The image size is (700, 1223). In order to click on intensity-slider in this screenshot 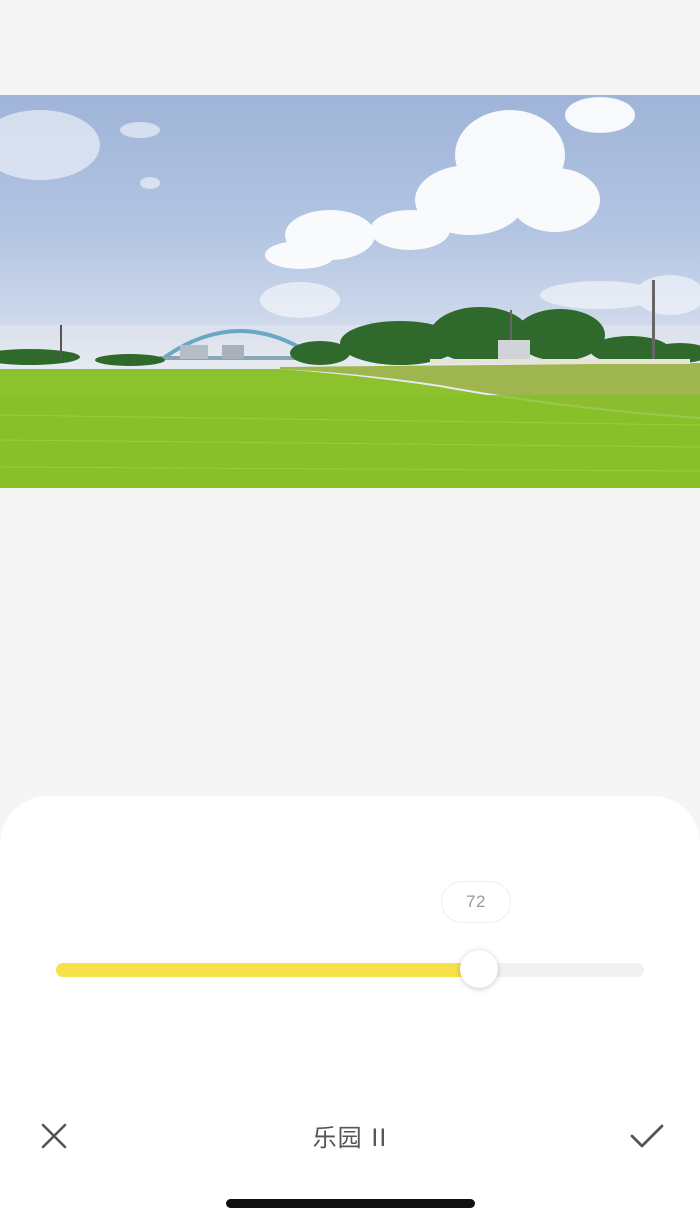, I will do `click(350, 969)`.